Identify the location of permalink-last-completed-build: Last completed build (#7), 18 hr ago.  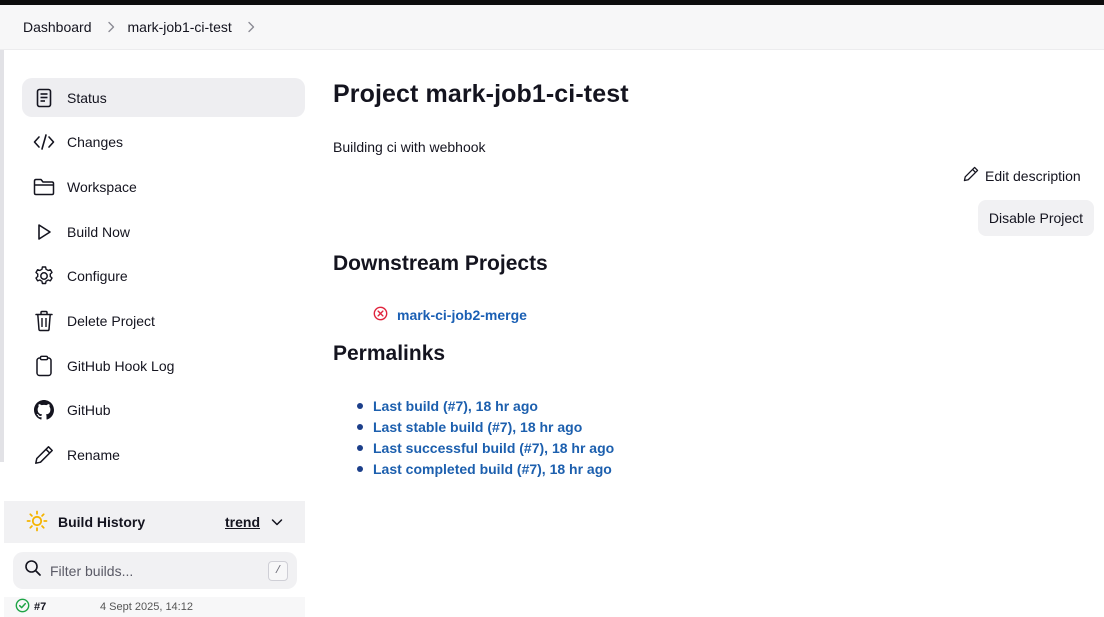
(492, 469).